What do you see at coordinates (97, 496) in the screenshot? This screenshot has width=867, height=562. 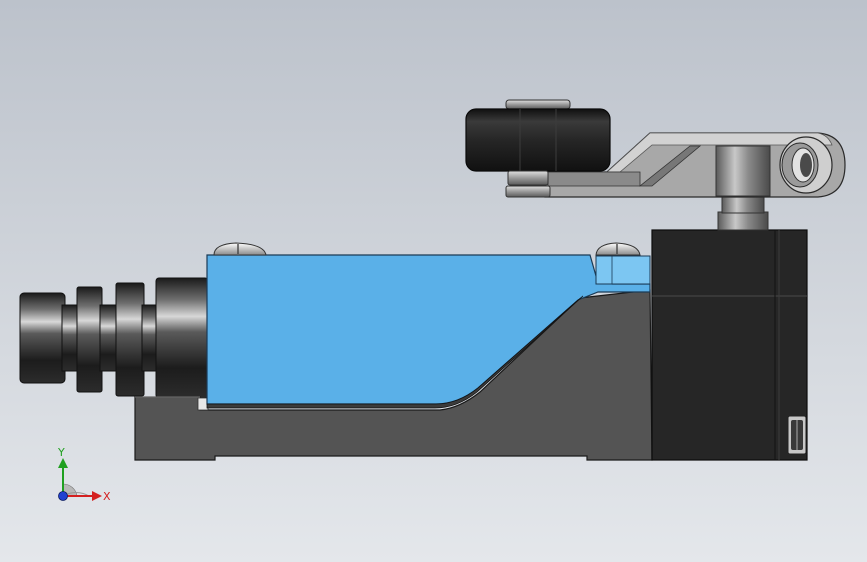 I see `x-arrowhead-icon` at bounding box center [97, 496].